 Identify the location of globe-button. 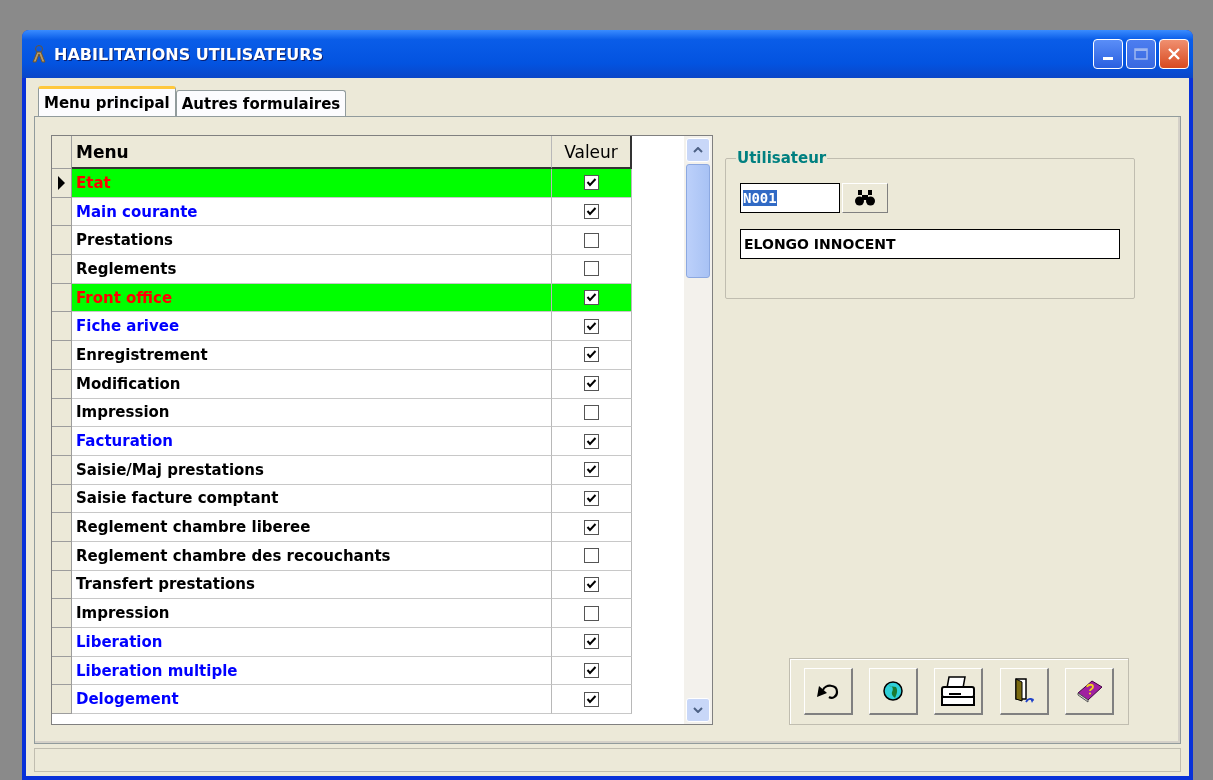
(894, 691).